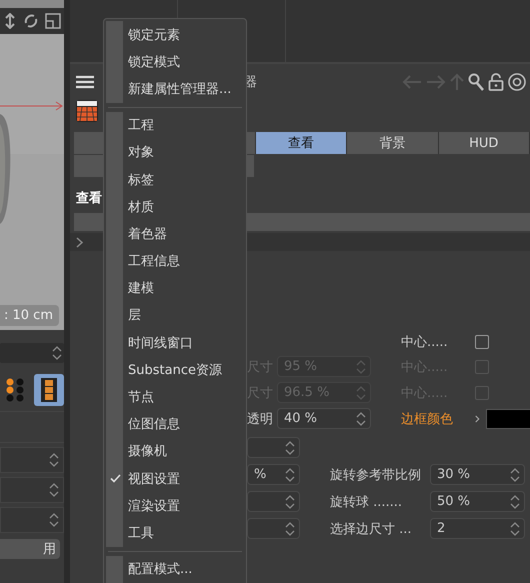 Image resolution: width=530 pixels, height=583 pixels. What do you see at coordinates (85, 82) in the screenshot?
I see `menu-icon` at bounding box center [85, 82].